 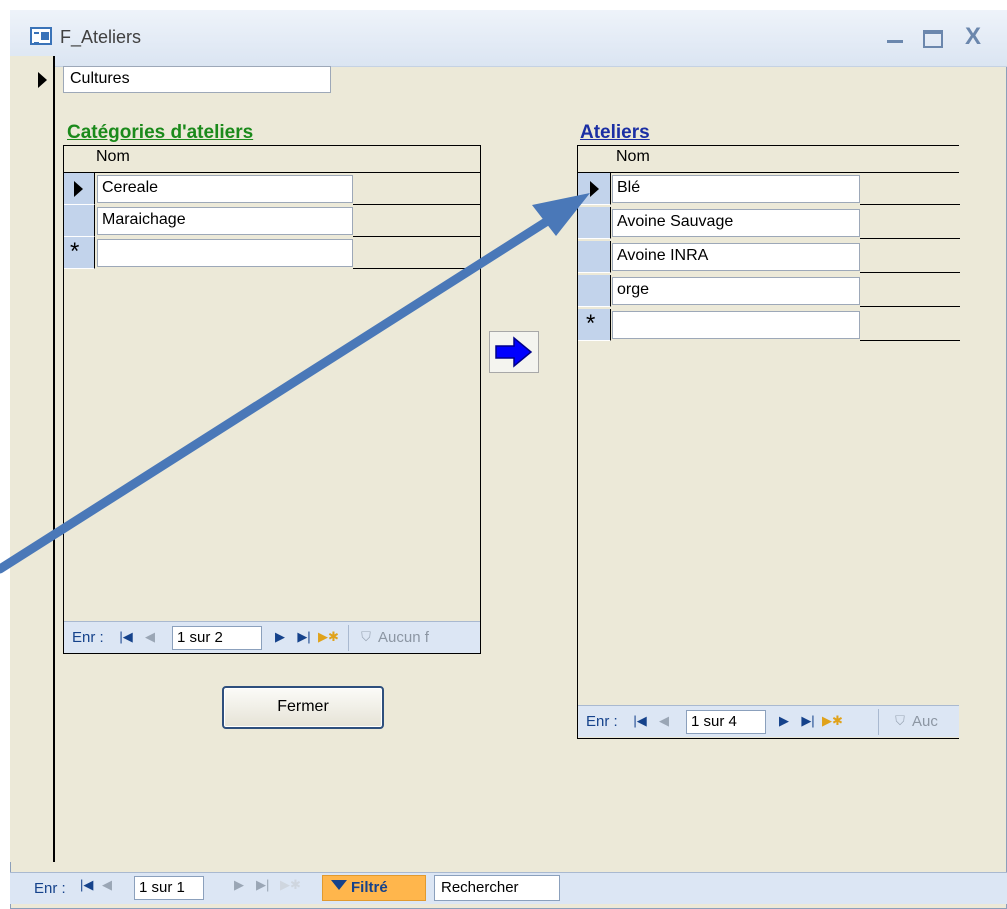 I want to click on new-atelier-cell, so click(x=736, y=325).